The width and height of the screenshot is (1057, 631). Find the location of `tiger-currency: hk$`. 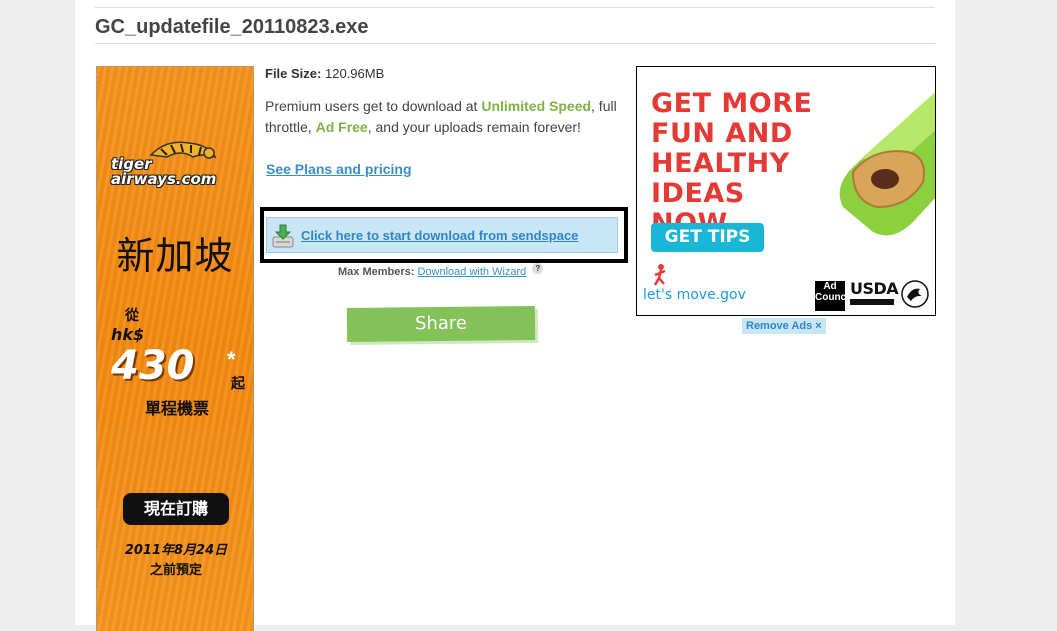

tiger-currency: hk$ is located at coordinates (128, 334).